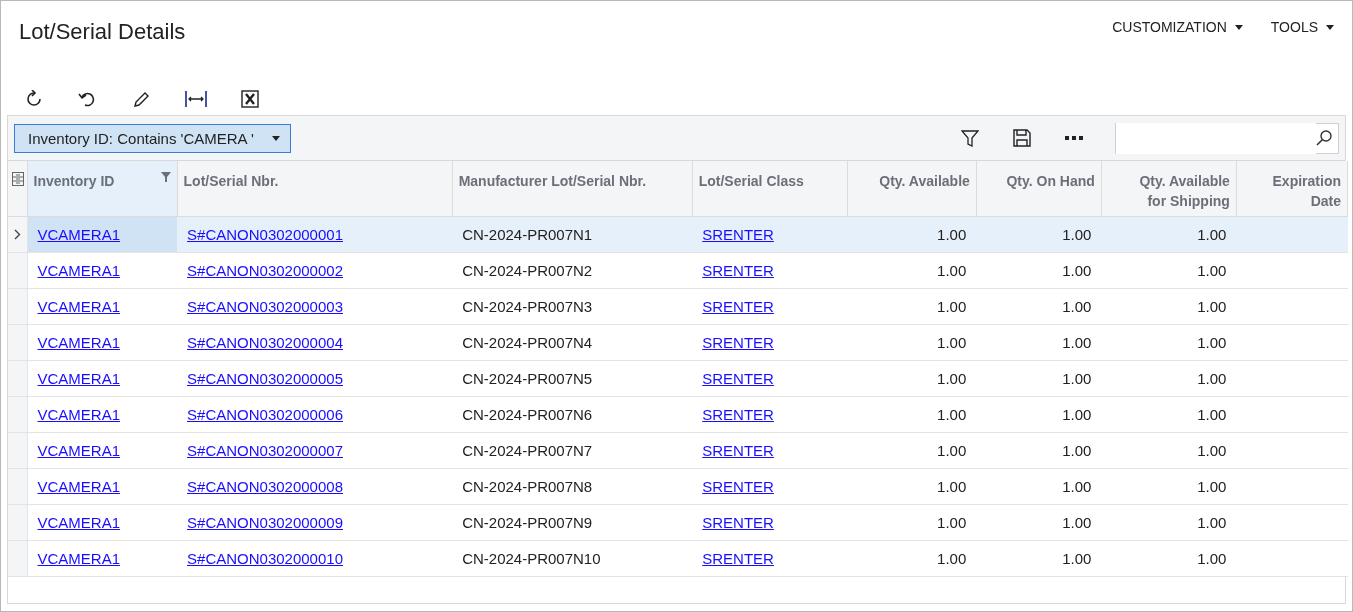 Image resolution: width=1353 pixels, height=612 pixels. What do you see at coordinates (265, 450) in the screenshot?
I see `table-link: S#CANON0302000007` at bounding box center [265, 450].